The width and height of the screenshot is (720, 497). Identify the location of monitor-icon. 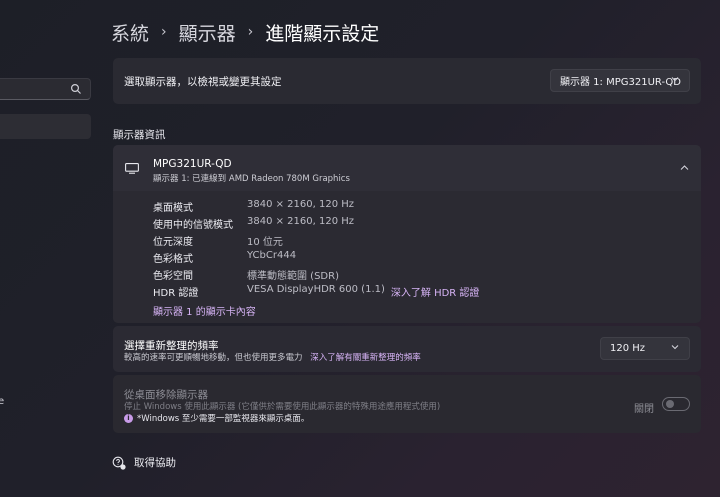
(132, 168).